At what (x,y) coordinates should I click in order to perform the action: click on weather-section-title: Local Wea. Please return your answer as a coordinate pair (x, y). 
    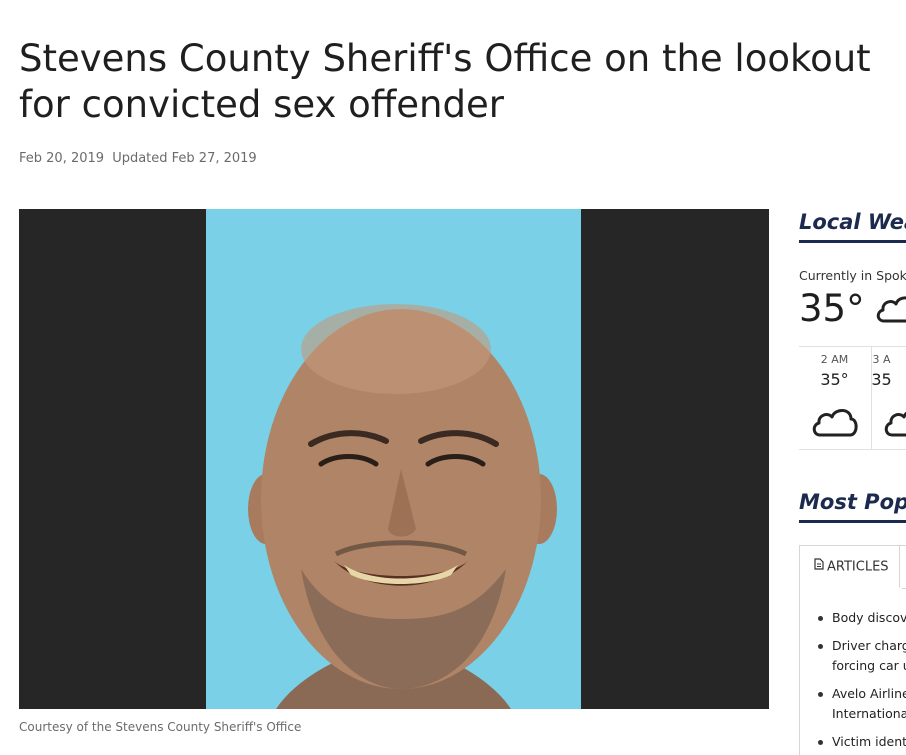
    Looking at the image, I should click on (852, 222).